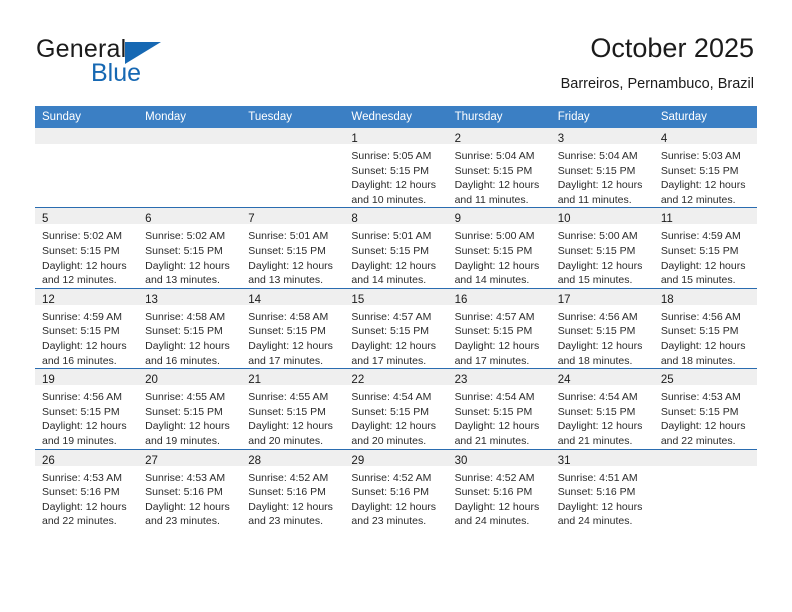 This screenshot has height=612, width=792. Describe the element at coordinates (457, 219) in the screenshot. I see `day-number: 9` at that location.